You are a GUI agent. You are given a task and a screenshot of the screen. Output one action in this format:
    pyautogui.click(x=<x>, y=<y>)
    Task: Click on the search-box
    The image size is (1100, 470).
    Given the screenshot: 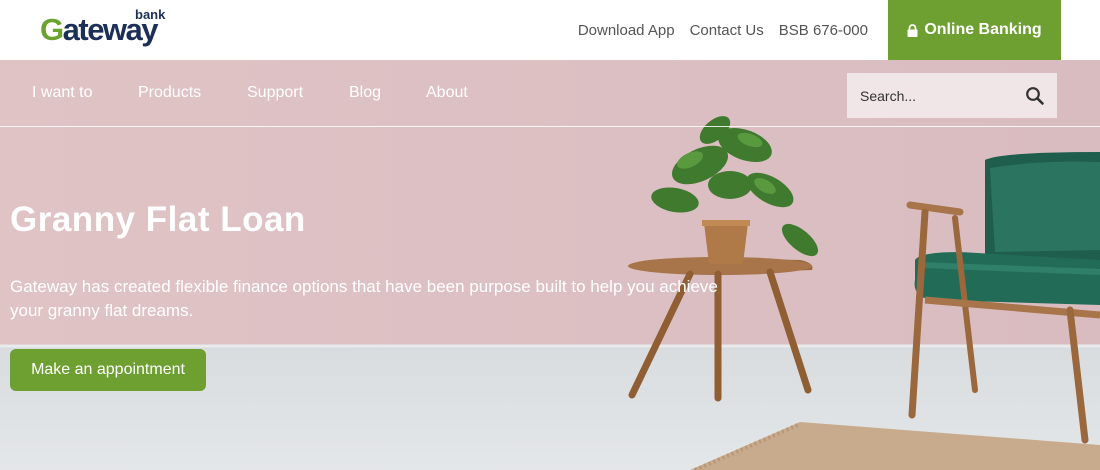 What is the action you would take?
    pyautogui.click(x=952, y=95)
    